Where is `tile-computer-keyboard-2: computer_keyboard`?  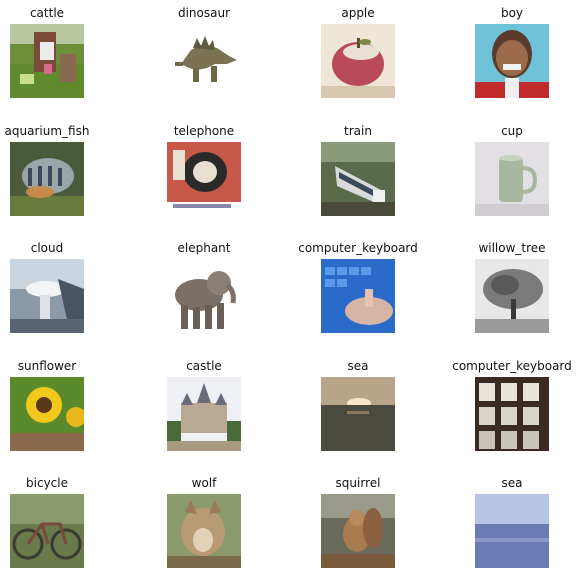
tile-computer-keyboard-2: computer_keyboard is located at coordinates (510, 403).